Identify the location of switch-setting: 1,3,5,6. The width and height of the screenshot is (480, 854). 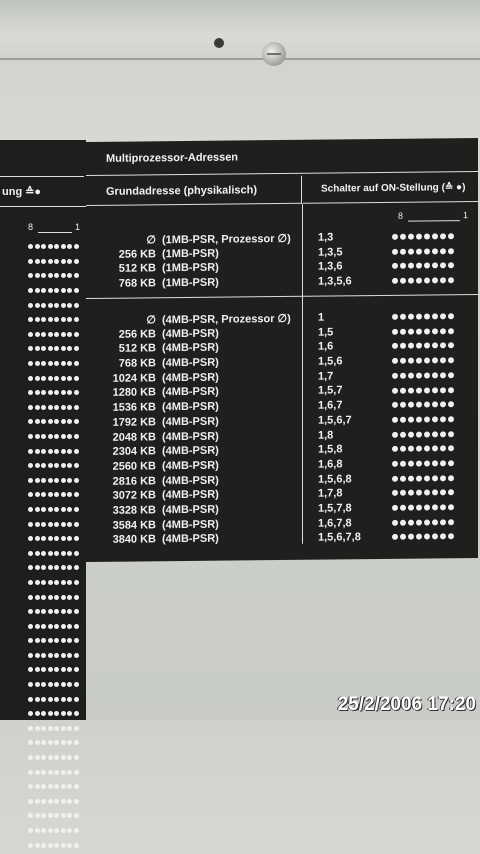
(335, 281).